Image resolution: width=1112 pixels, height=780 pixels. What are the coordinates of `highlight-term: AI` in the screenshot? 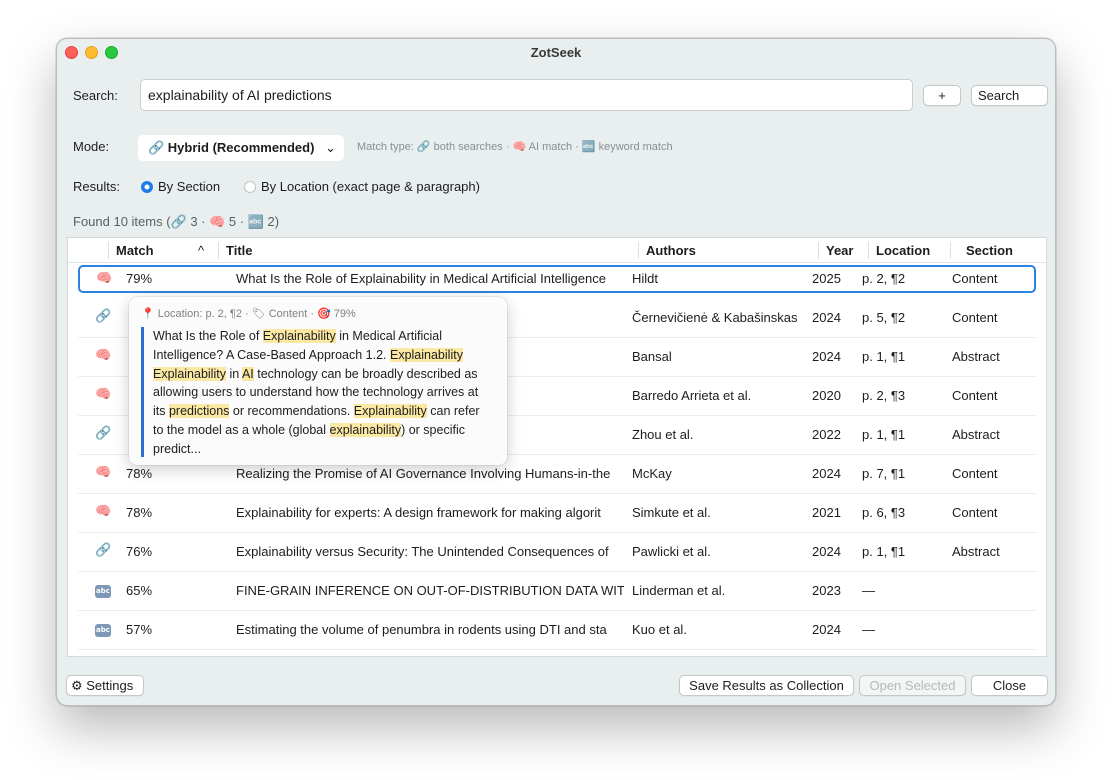 It's located at (247, 373).